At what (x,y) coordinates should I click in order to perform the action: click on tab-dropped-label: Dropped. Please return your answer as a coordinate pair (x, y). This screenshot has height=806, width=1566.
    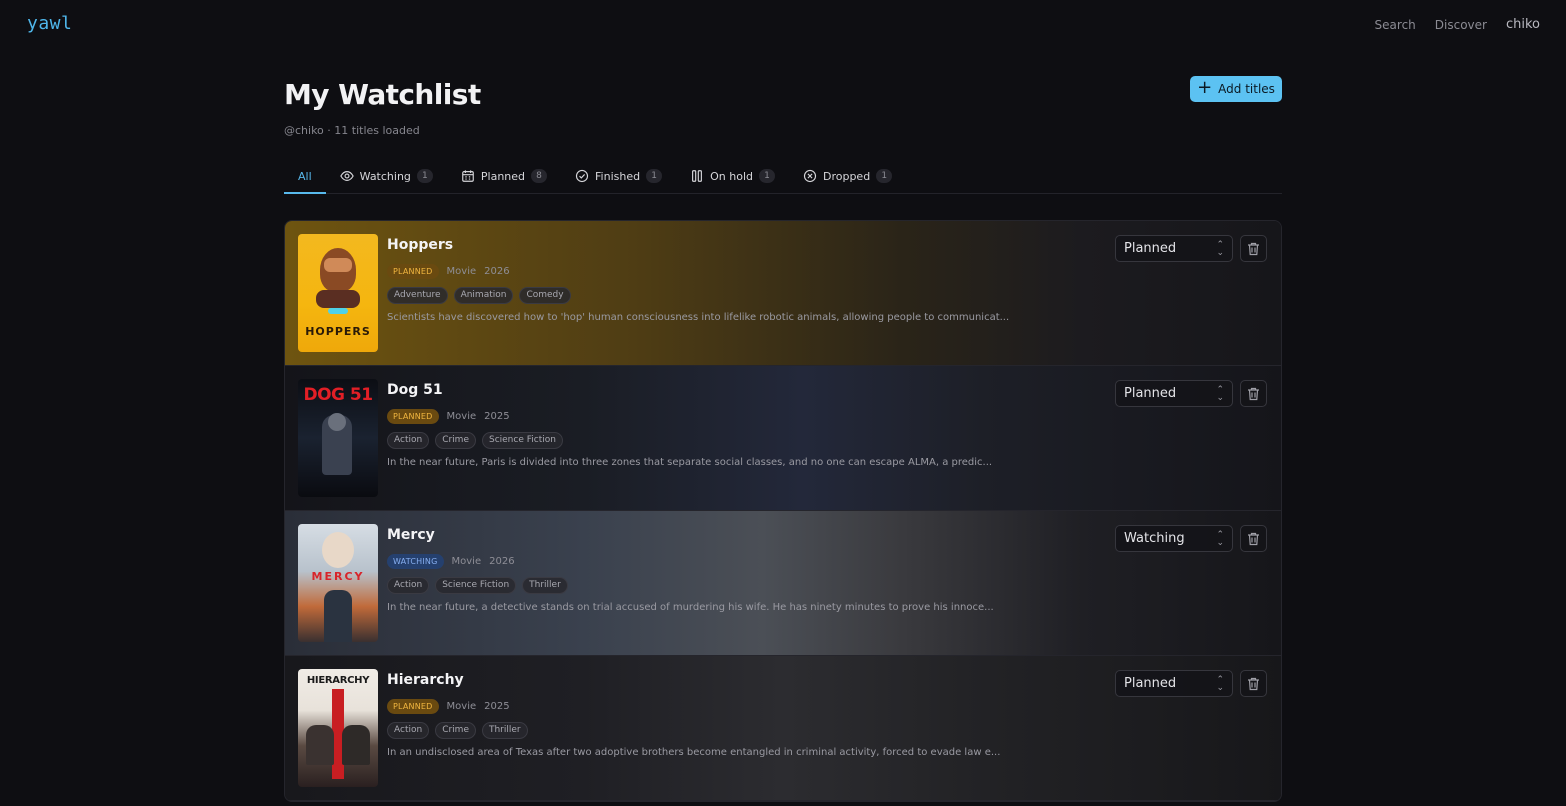
    Looking at the image, I should click on (846, 176).